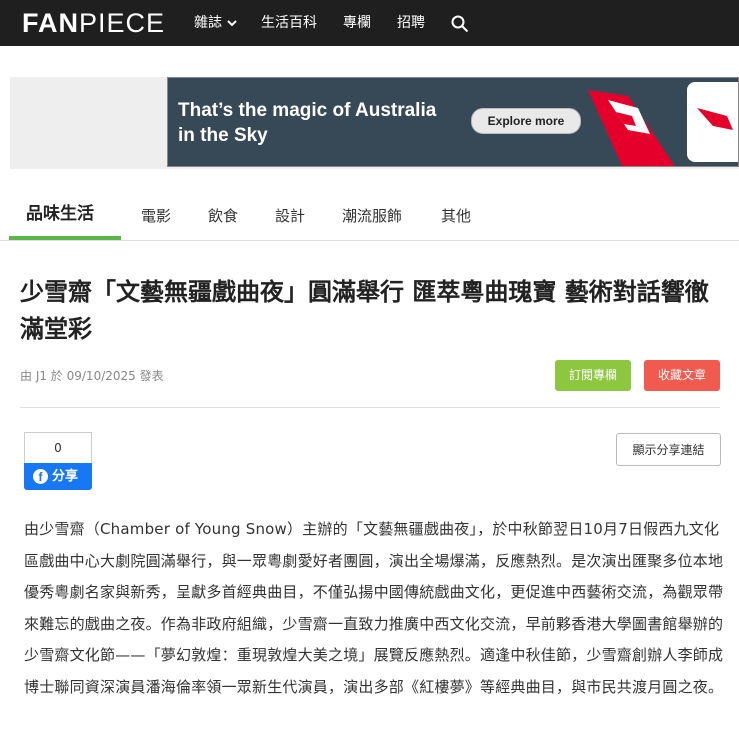  Describe the element at coordinates (456, 216) in the screenshot. I see `tab-others: 其他` at that location.